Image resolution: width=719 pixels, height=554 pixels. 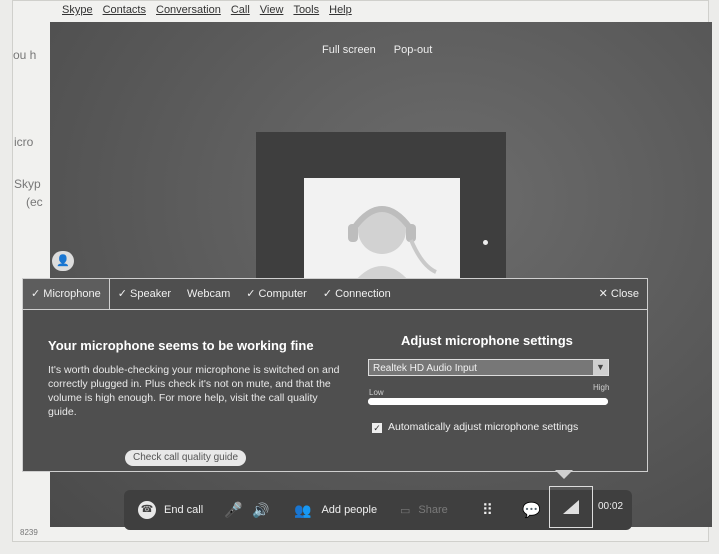 What do you see at coordinates (240, 14) in the screenshot?
I see `menu-call: Call` at bounding box center [240, 14].